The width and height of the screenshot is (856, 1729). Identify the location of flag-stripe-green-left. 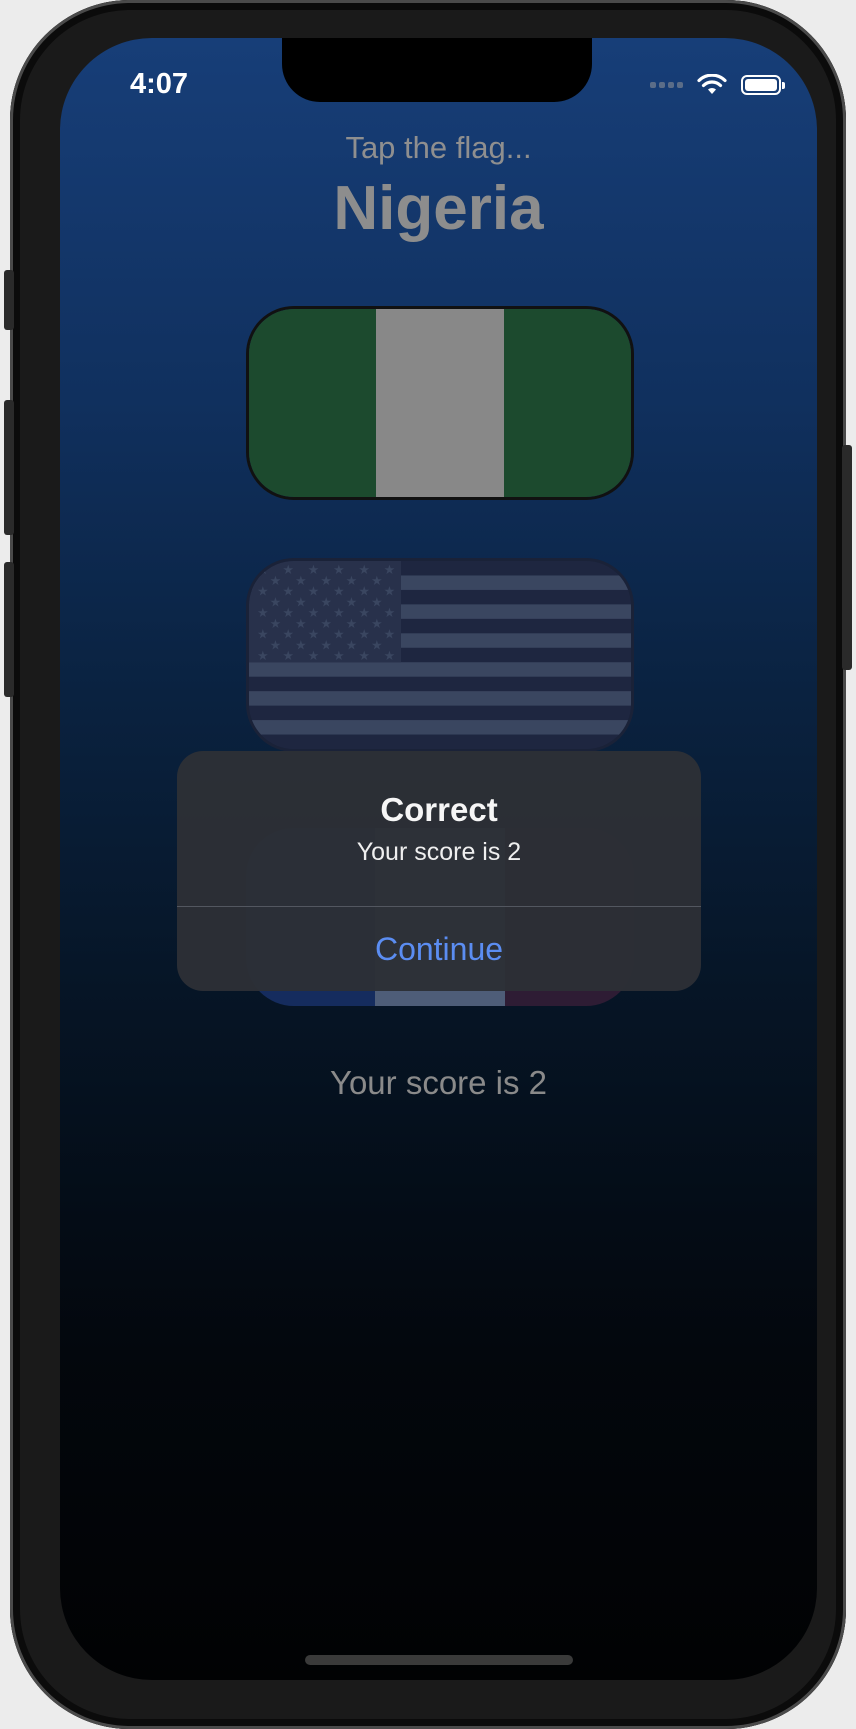
(313, 403).